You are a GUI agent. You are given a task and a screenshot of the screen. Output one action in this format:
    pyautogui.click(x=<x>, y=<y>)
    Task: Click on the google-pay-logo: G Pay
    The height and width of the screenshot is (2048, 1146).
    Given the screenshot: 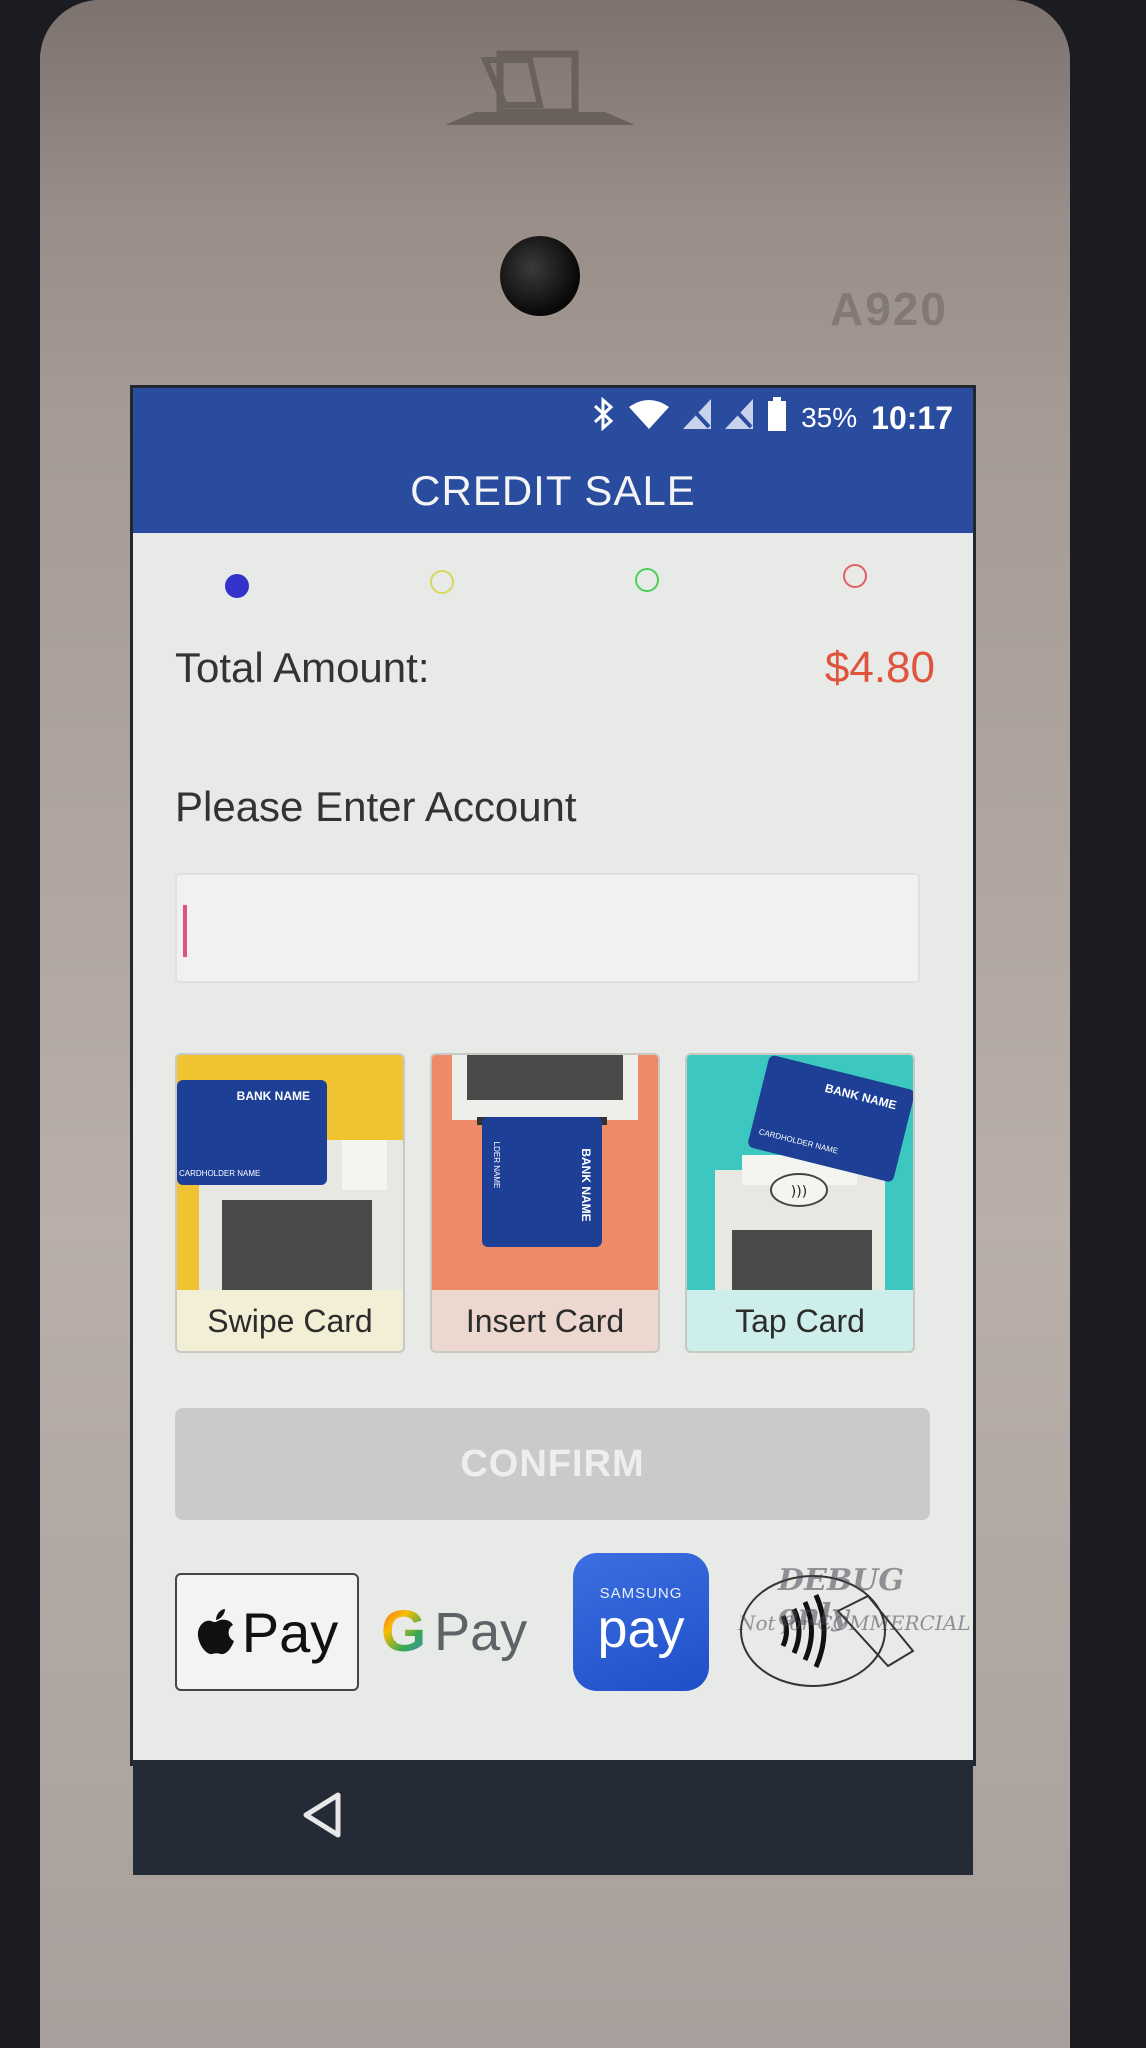 What is the action you would take?
    pyautogui.click(x=454, y=1631)
    